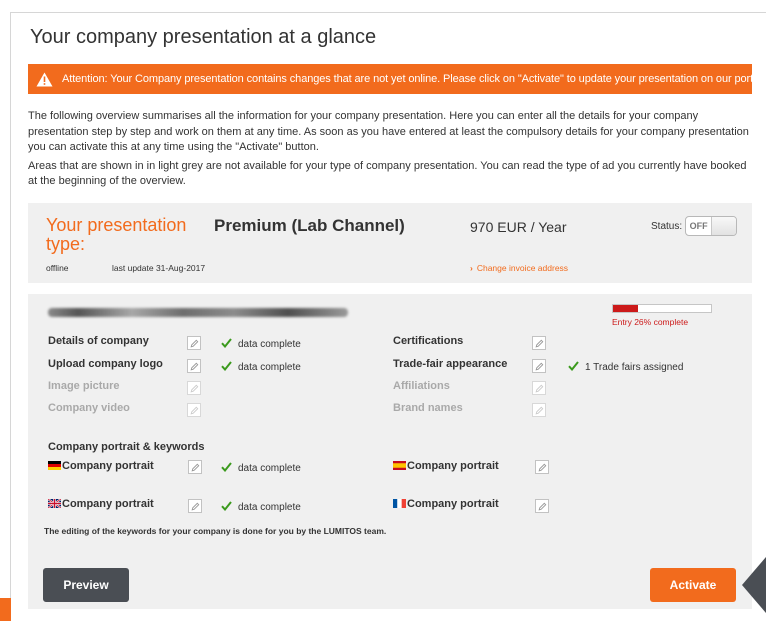 This screenshot has height=621, width=766. I want to click on trade-fair-appearance-label: Trade-fair appearance, so click(450, 364).